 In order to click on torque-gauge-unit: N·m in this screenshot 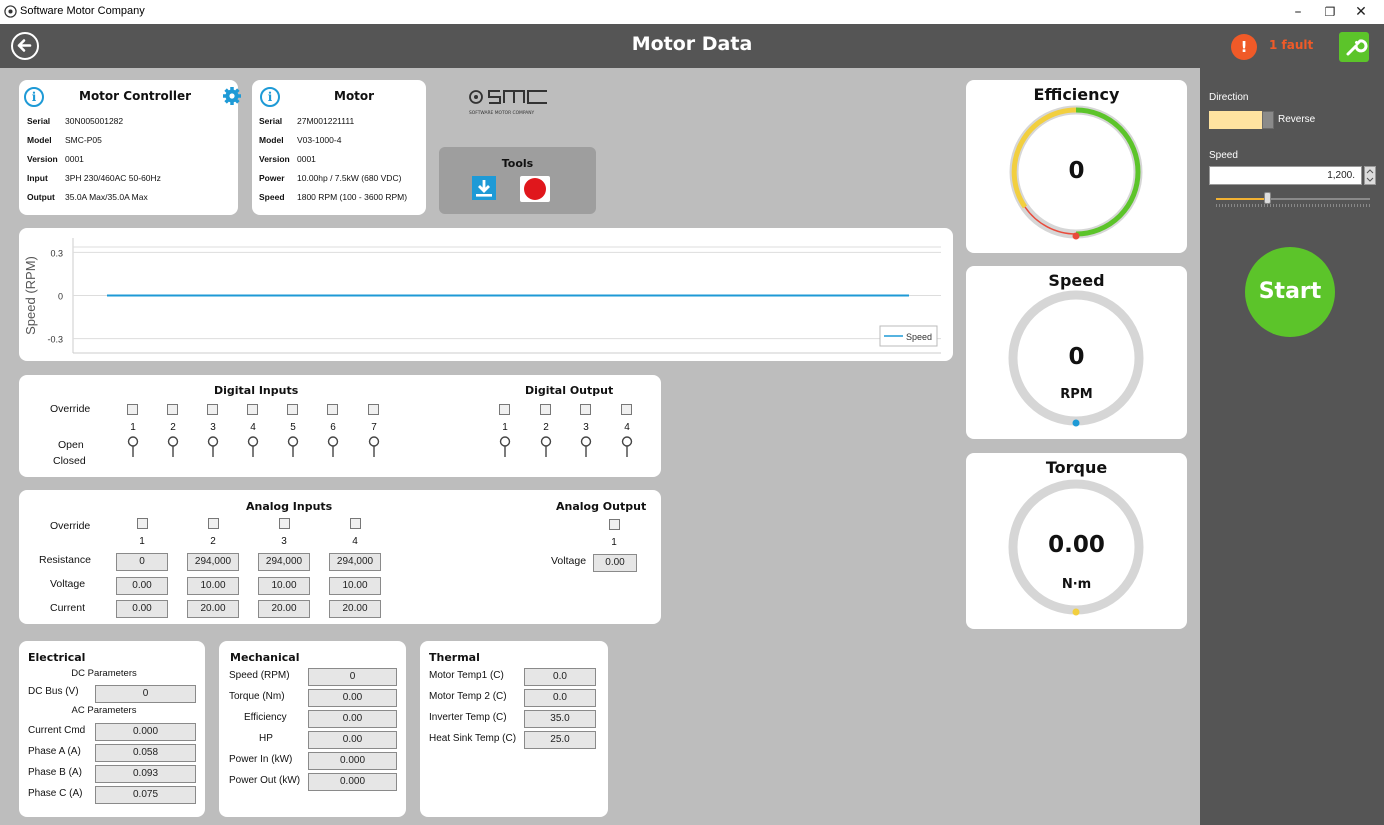, I will do `click(1076, 584)`.